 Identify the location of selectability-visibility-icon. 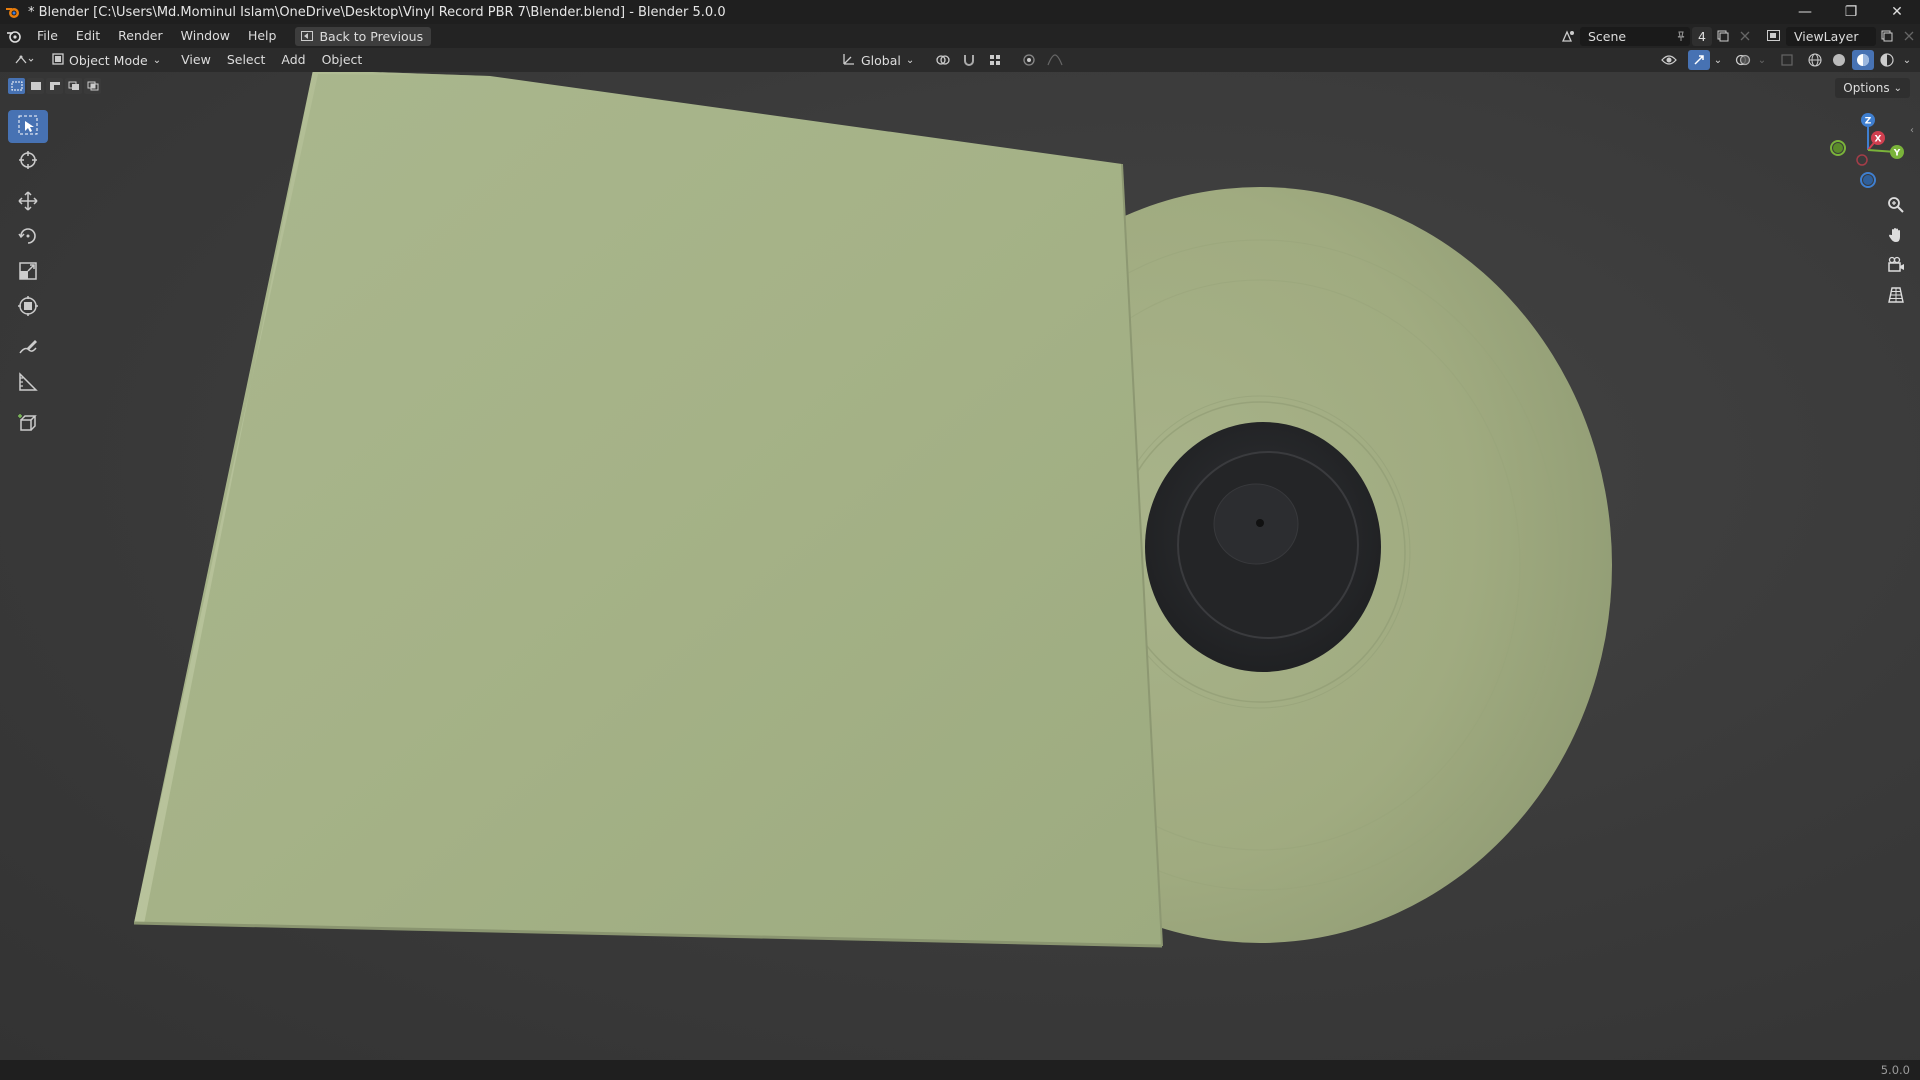
(1669, 60).